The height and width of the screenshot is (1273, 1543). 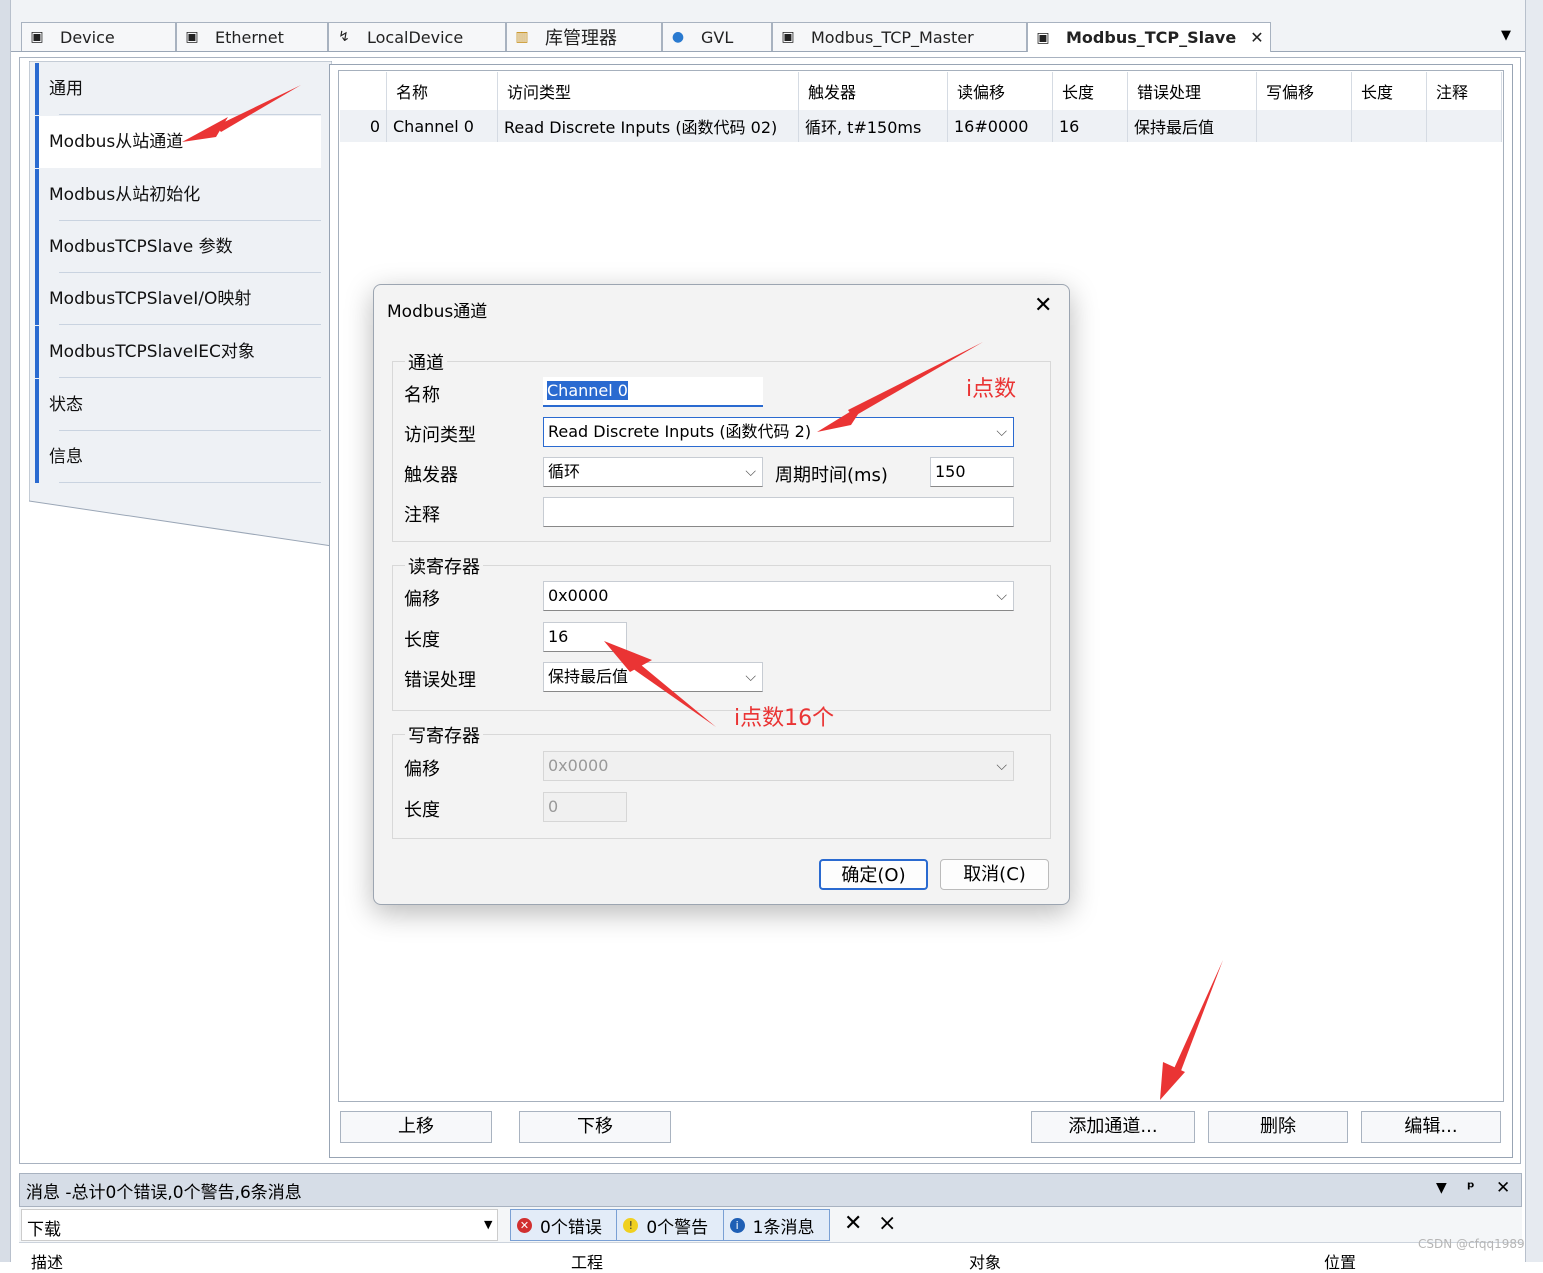 What do you see at coordinates (1304, 91) in the screenshot?
I see `column-header-write-offset: 写偏移` at bounding box center [1304, 91].